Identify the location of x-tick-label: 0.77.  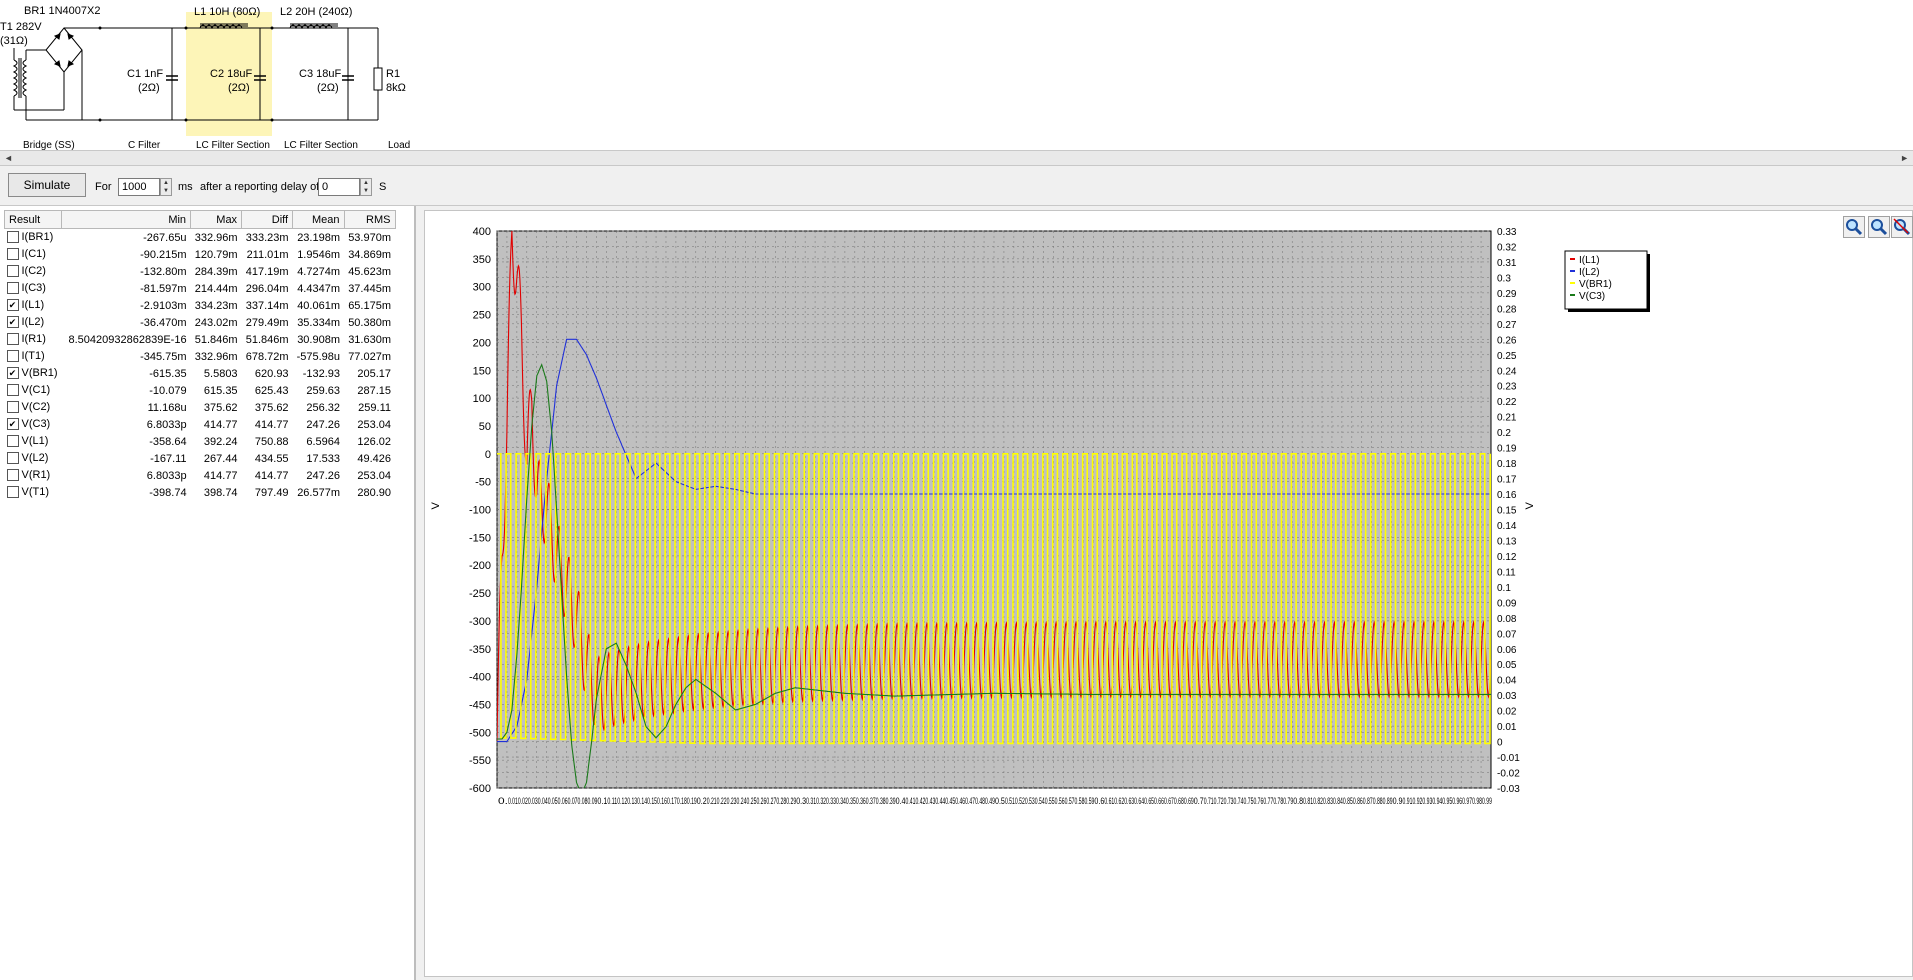
(1268, 801).